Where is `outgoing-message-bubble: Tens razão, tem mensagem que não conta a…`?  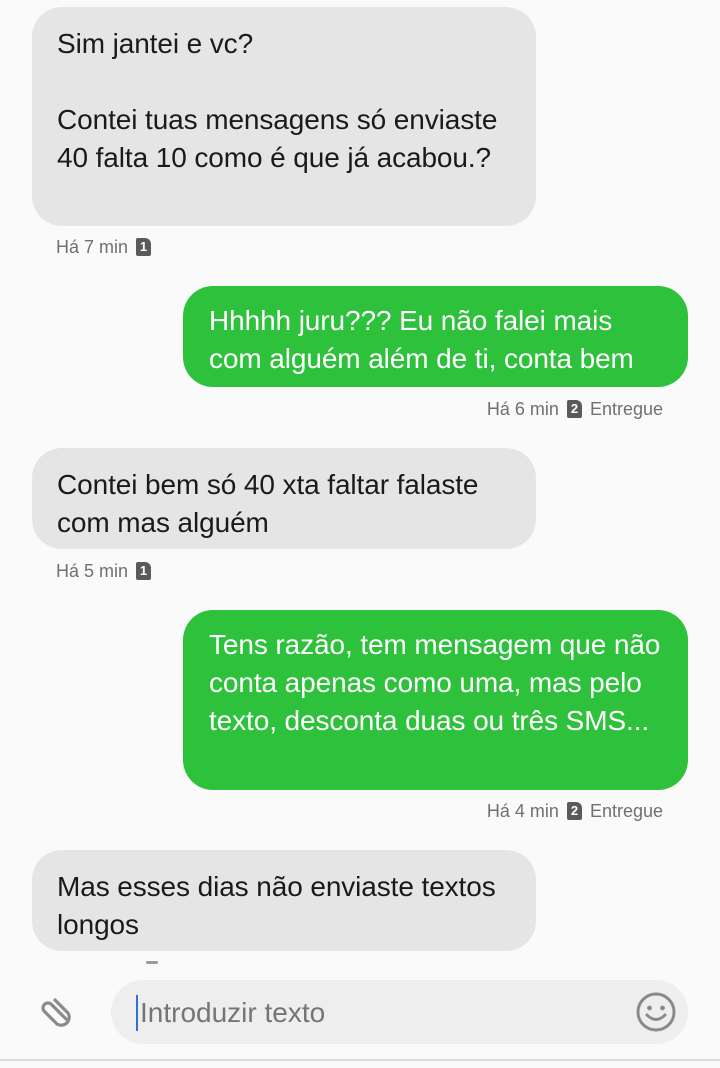
outgoing-message-bubble: Tens razão, tem mensagem que não conta a… is located at coordinates (435, 700).